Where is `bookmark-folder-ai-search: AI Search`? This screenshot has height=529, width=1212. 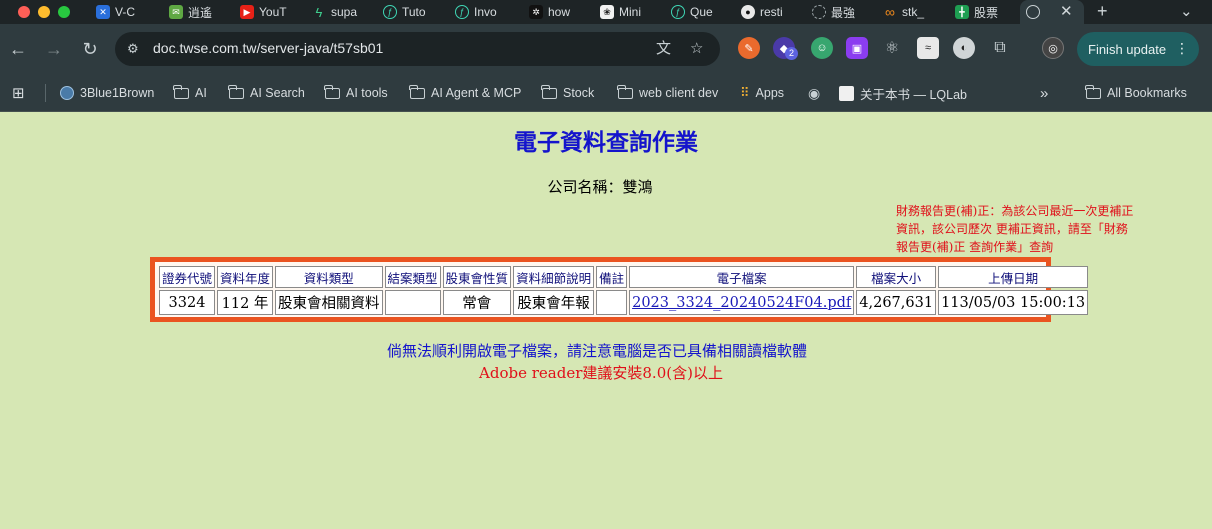 bookmark-folder-ai-search: AI Search is located at coordinates (266, 93).